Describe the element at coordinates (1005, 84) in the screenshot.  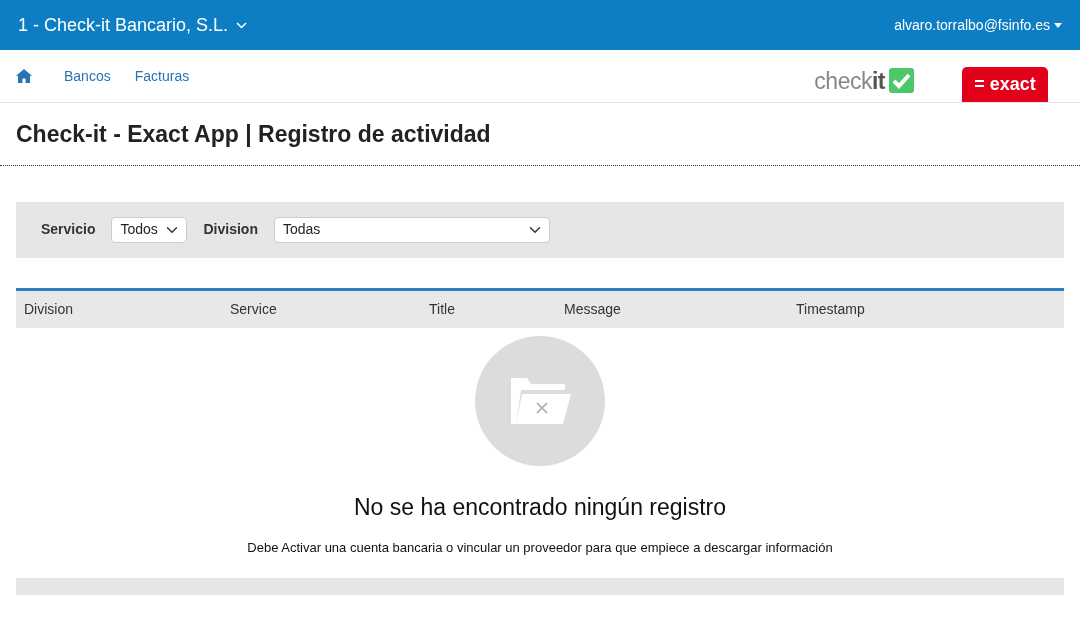
I see `logo-text: = exact` at that location.